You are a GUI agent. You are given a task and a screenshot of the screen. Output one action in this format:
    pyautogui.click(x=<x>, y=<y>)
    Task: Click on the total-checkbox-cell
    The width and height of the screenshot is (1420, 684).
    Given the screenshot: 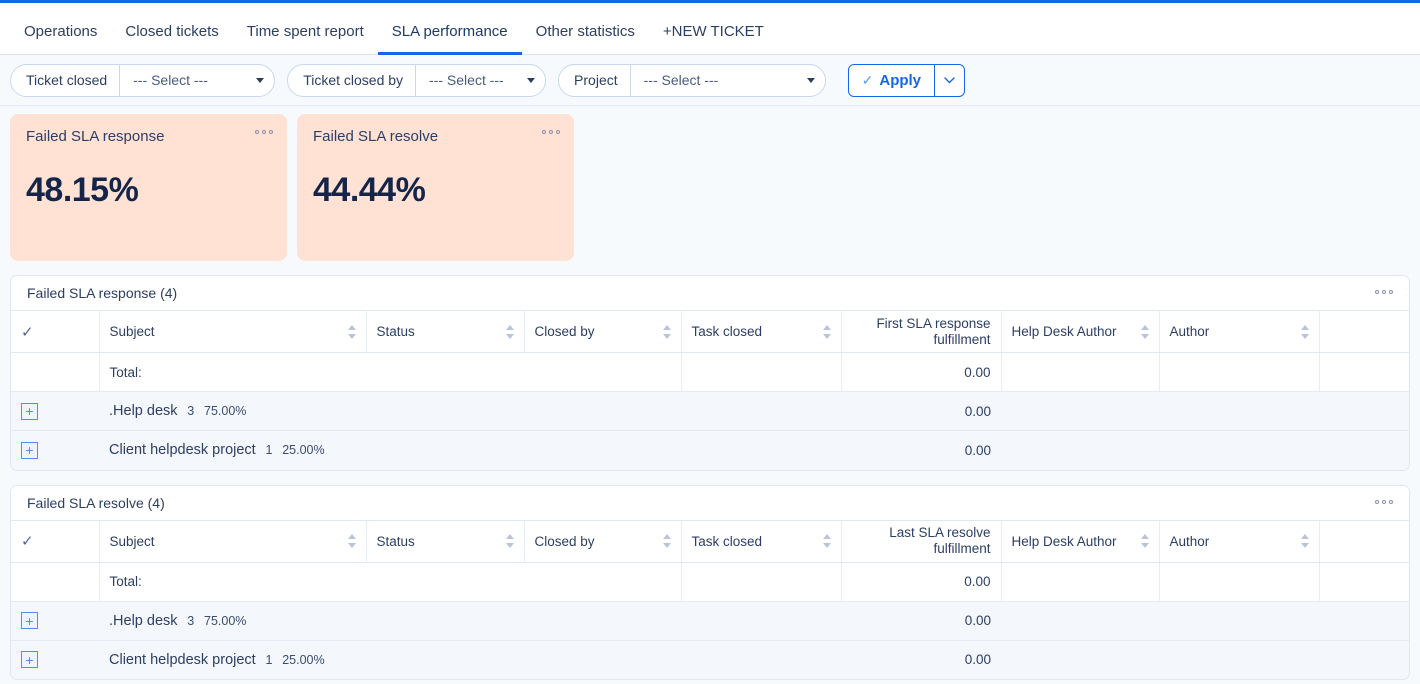 What is the action you would take?
    pyautogui.click(x=55, y=582)
    